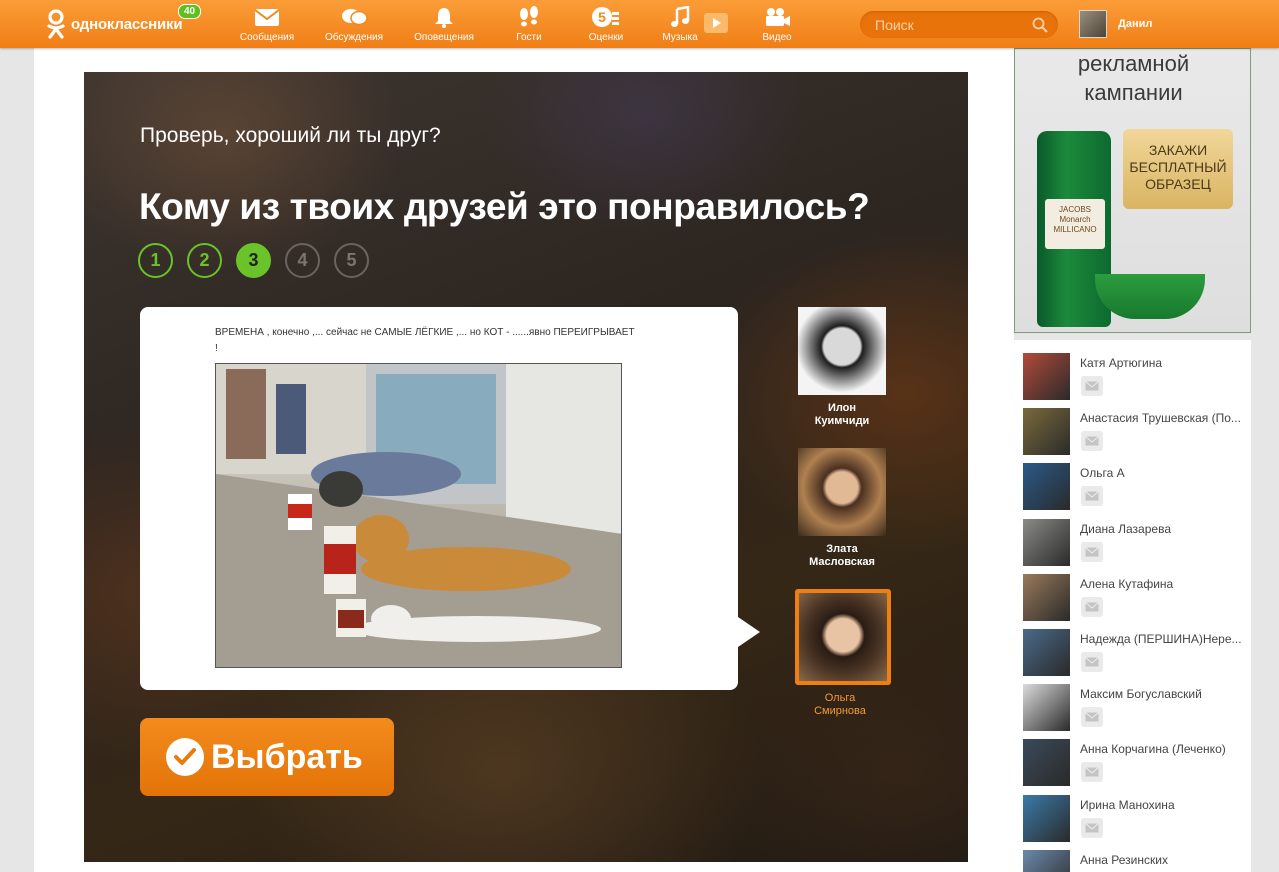 Image resolution: width=1279 pixels, height=872 pixels. I want to click on search-input, so click(945, 24).